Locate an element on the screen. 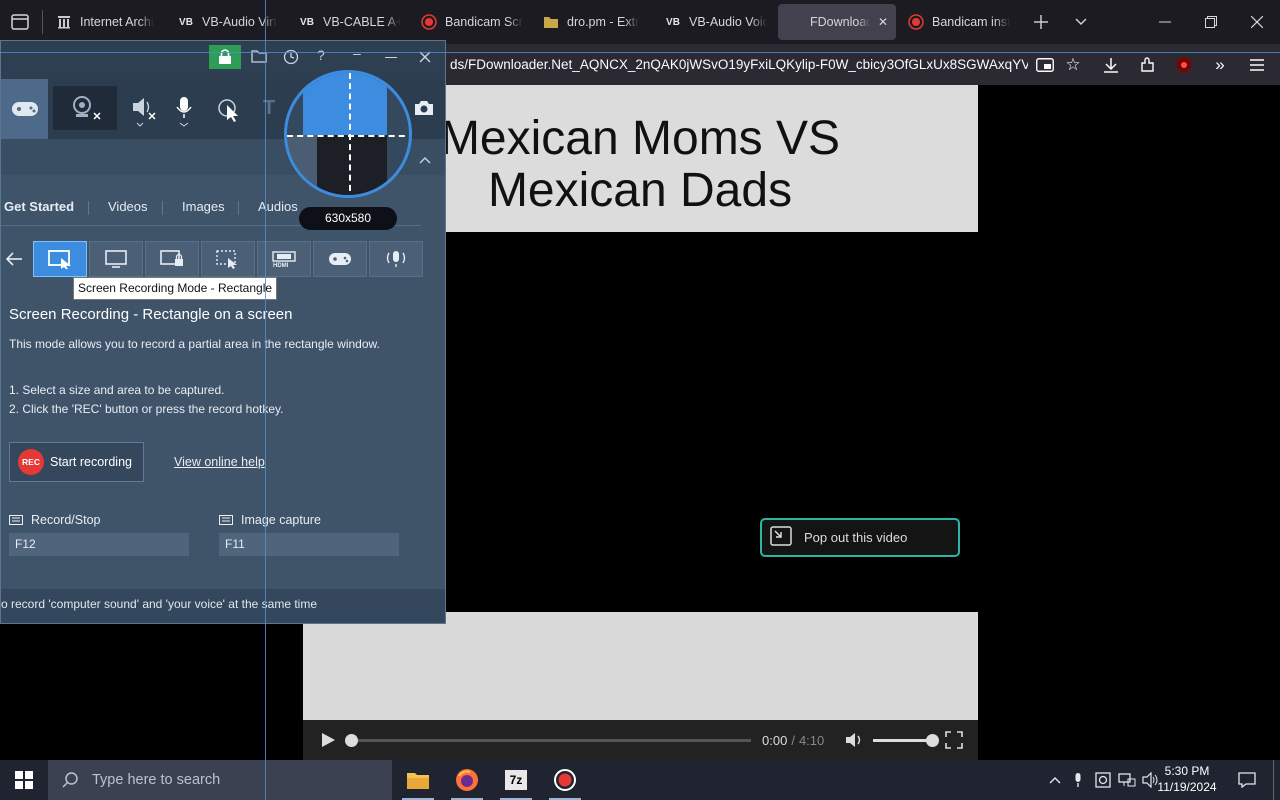  browser-tab: VB VB-CABLE A+ is located at coordinates (350, 22).